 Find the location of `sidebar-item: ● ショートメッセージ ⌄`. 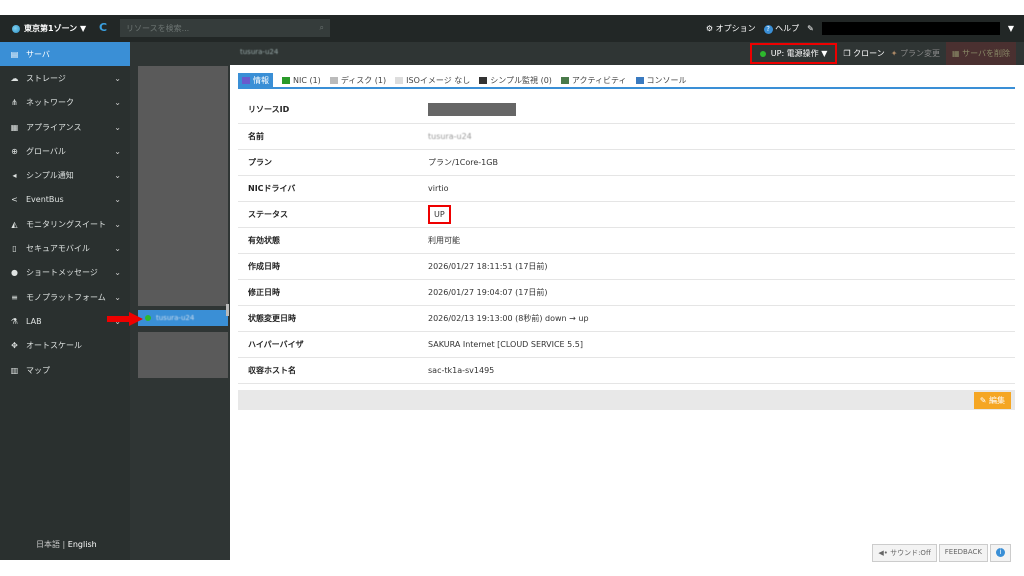

sidebar-item: ● ショートメッセージ ⌄ is located at coordinates (65, 273).